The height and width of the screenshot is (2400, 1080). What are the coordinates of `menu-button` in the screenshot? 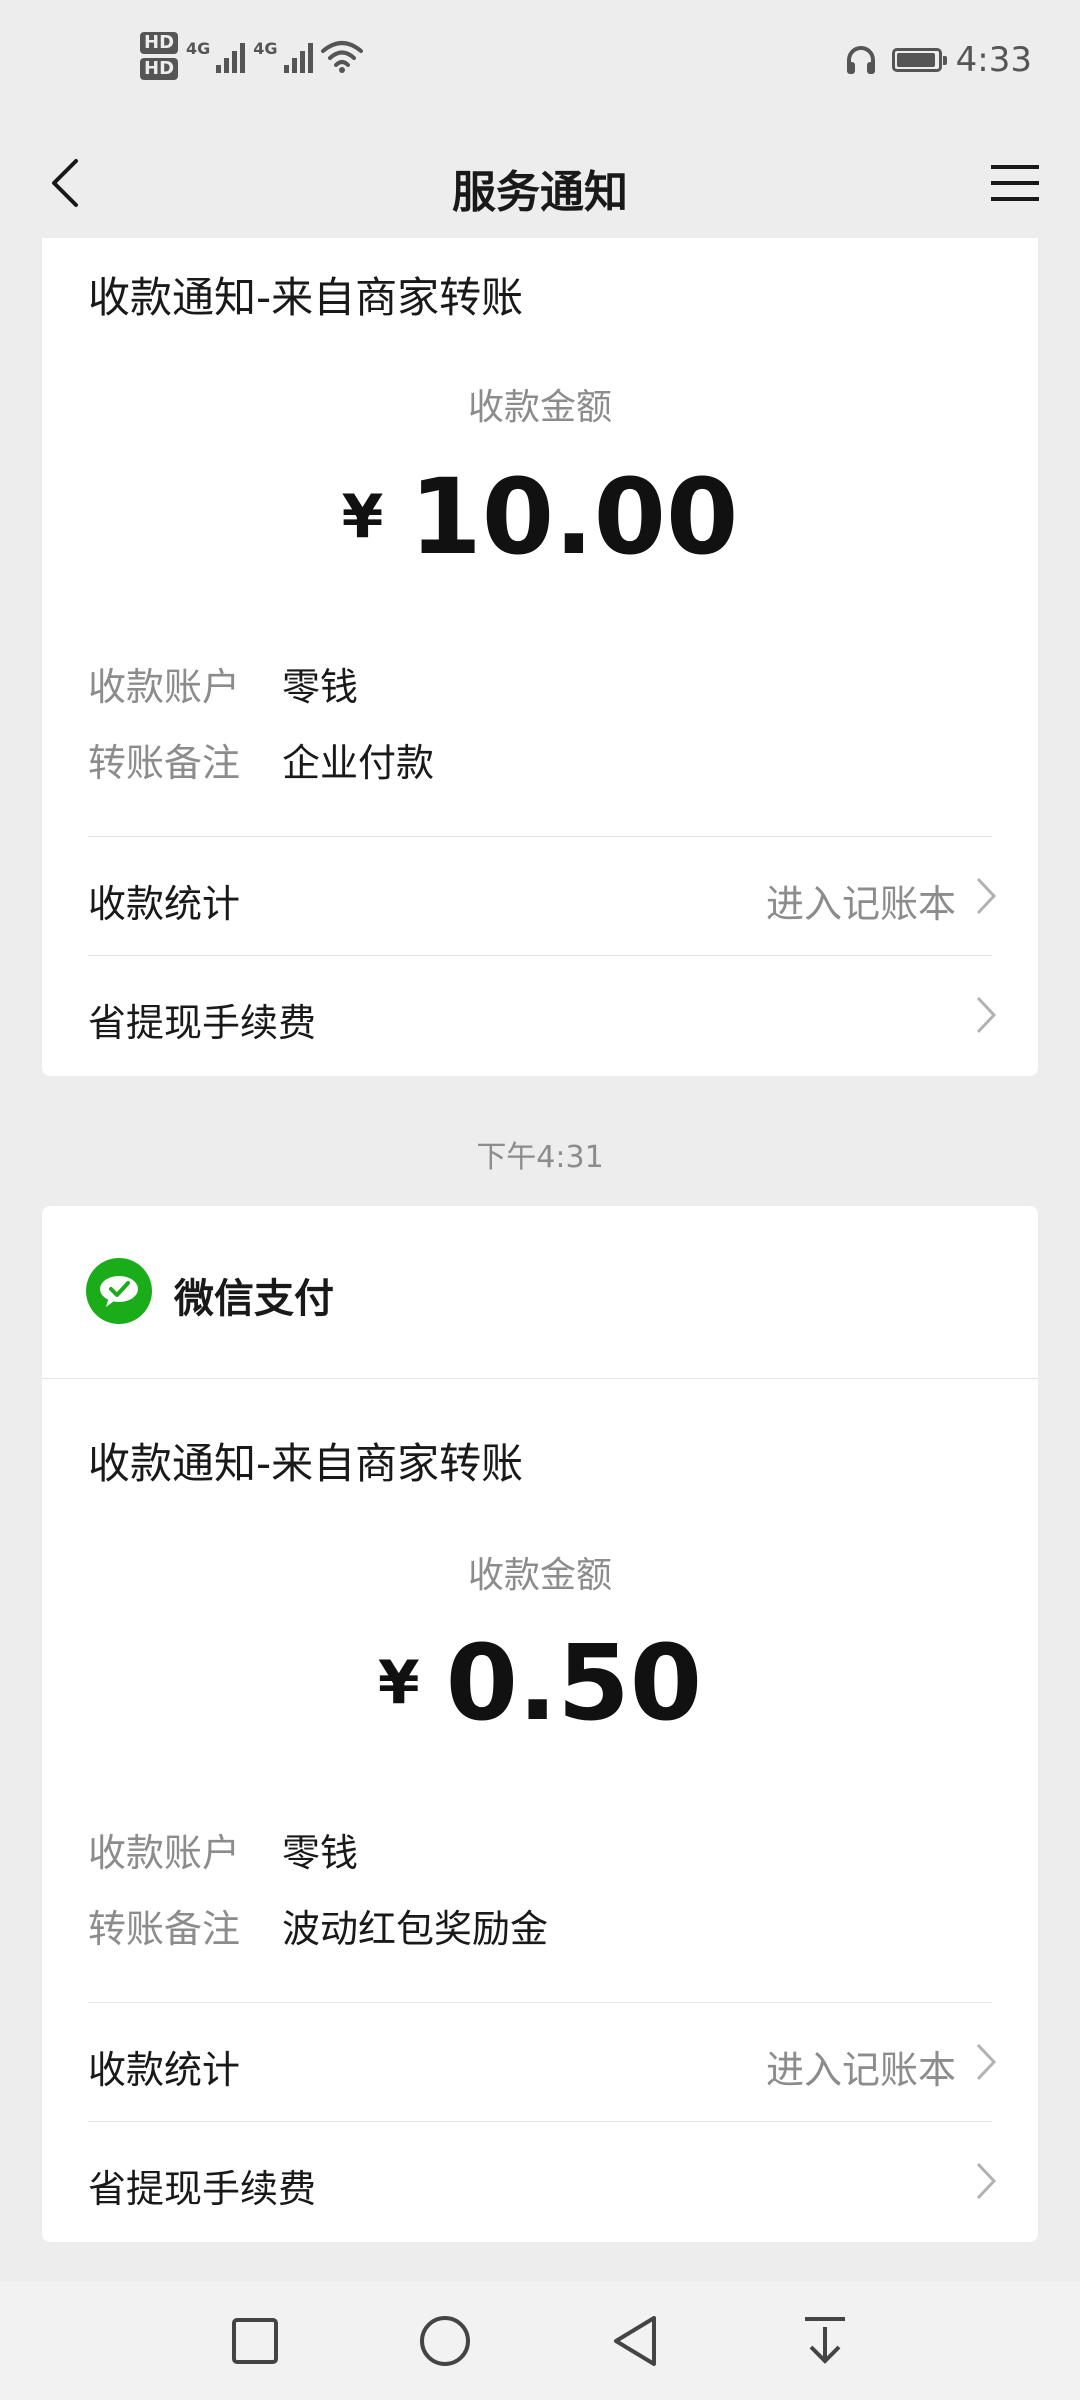 It's located at (1015, 183).